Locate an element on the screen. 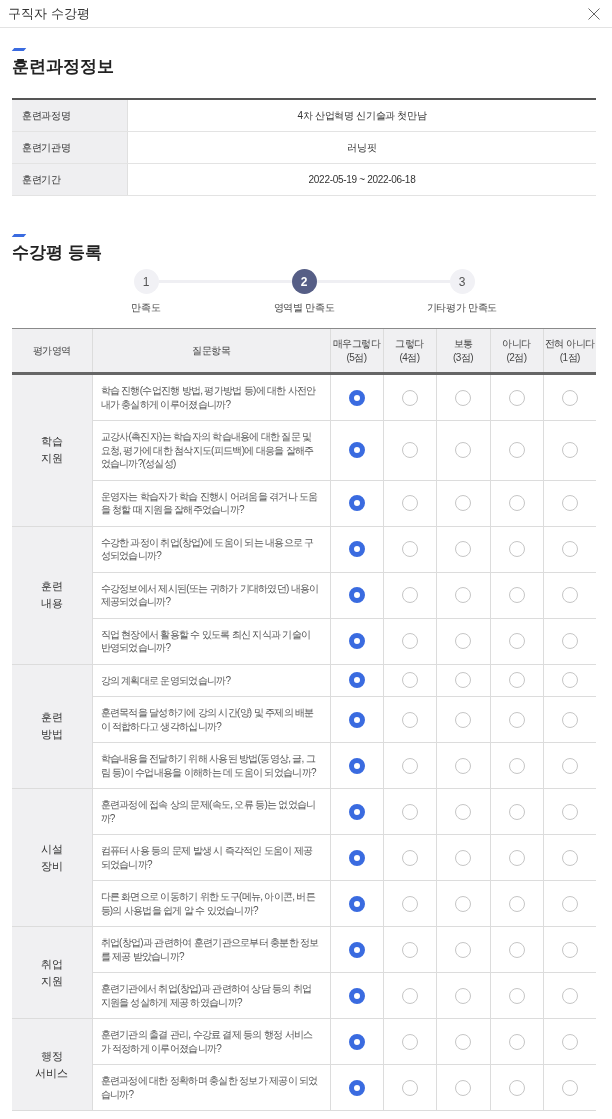 This screenshot has height=1119, width=612. info-label-cell: 훈련과정명 is located at coordinates (70, 115).